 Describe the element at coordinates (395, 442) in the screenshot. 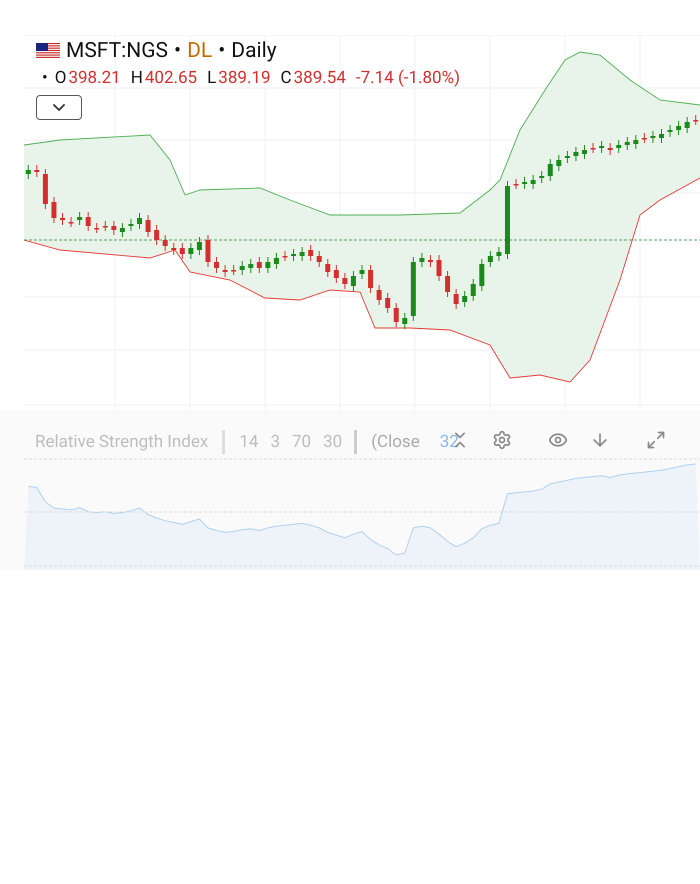

I see `indicator-source: (Close` at that location.